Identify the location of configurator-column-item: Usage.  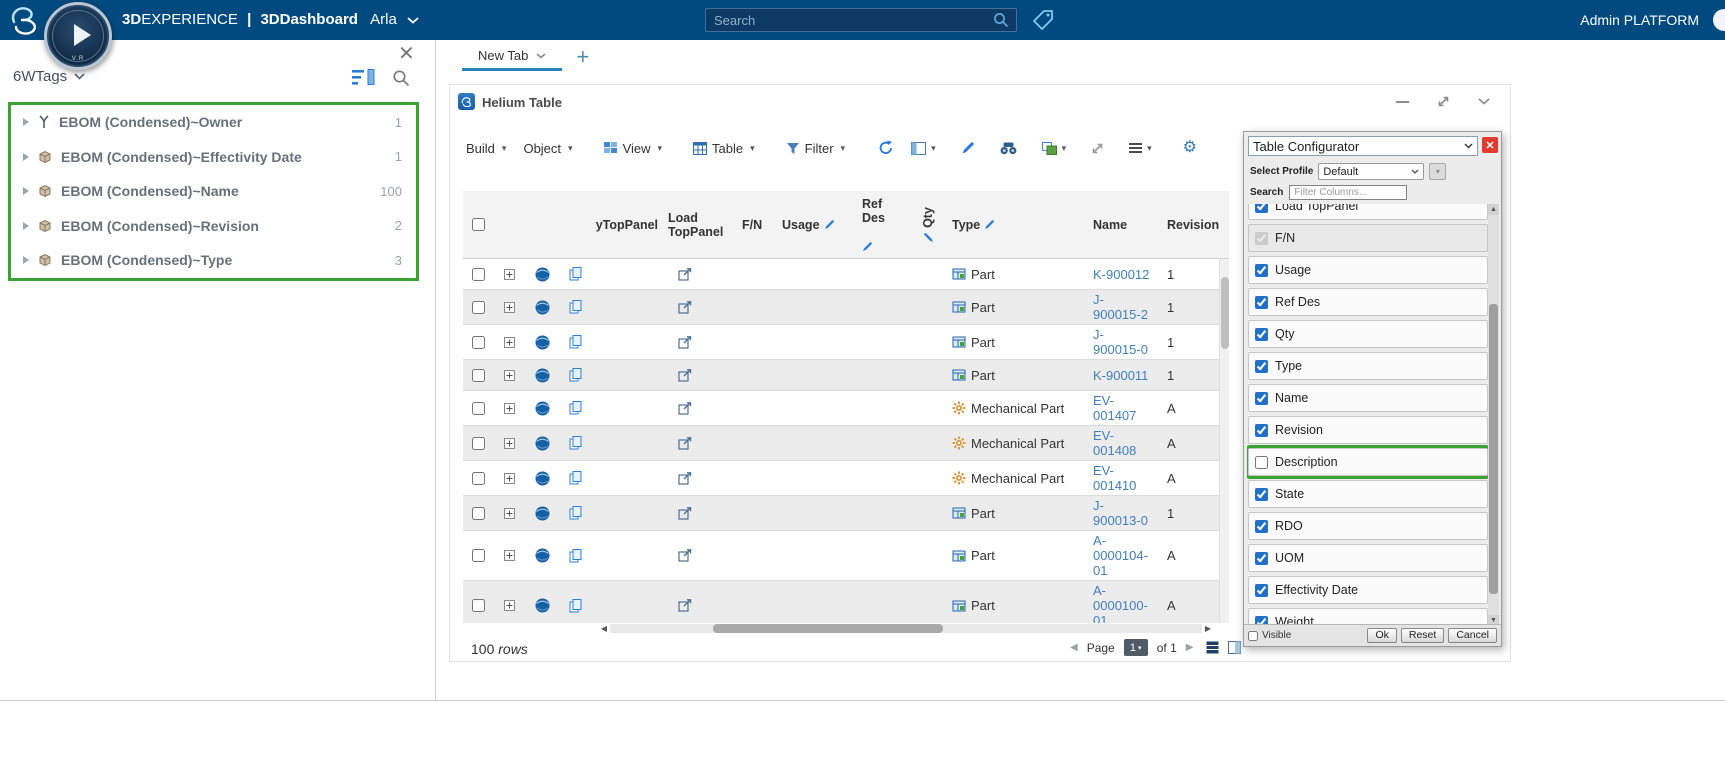
(1368, 270).